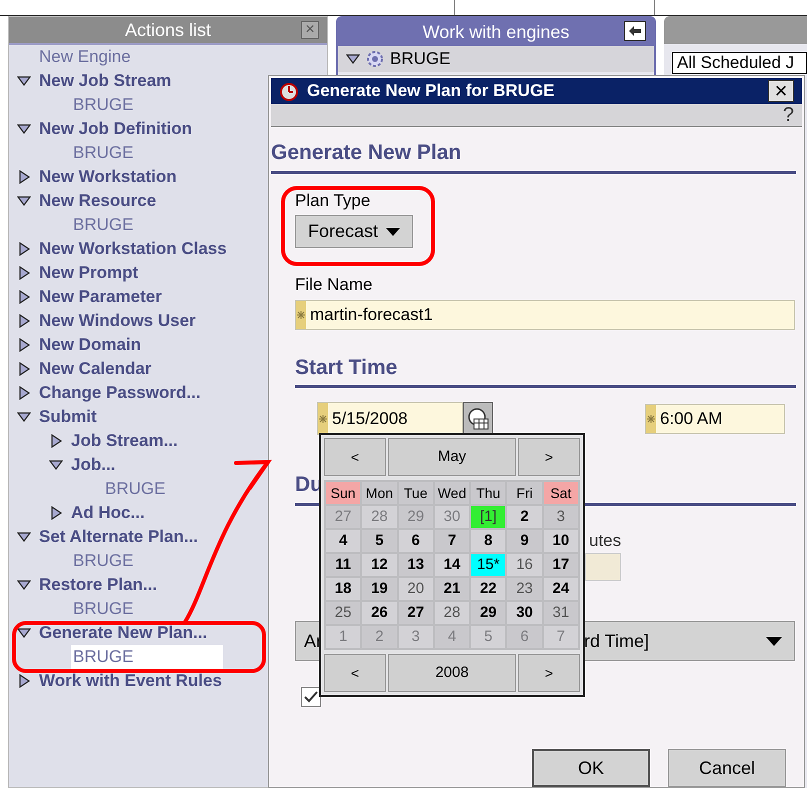  Describe the element at coordinates (488, 613) in the screenshot. I see `calendar-day: 29` at that location.